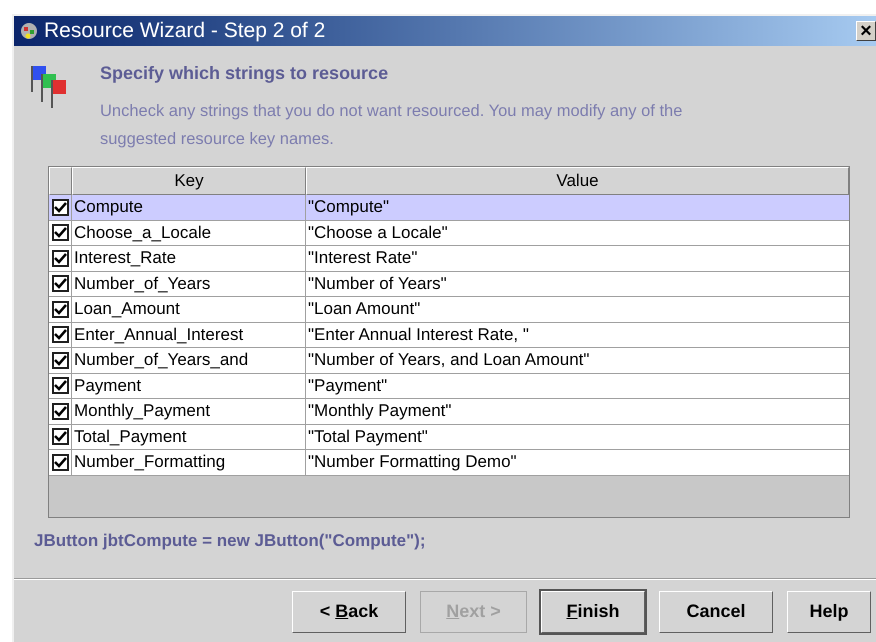 This screenshot has width=876, height=642. Describe the element at coordinates (185, 31) in the screenshot. I see `window-title: Resource Wizard - Step 2 of 2` at that location.